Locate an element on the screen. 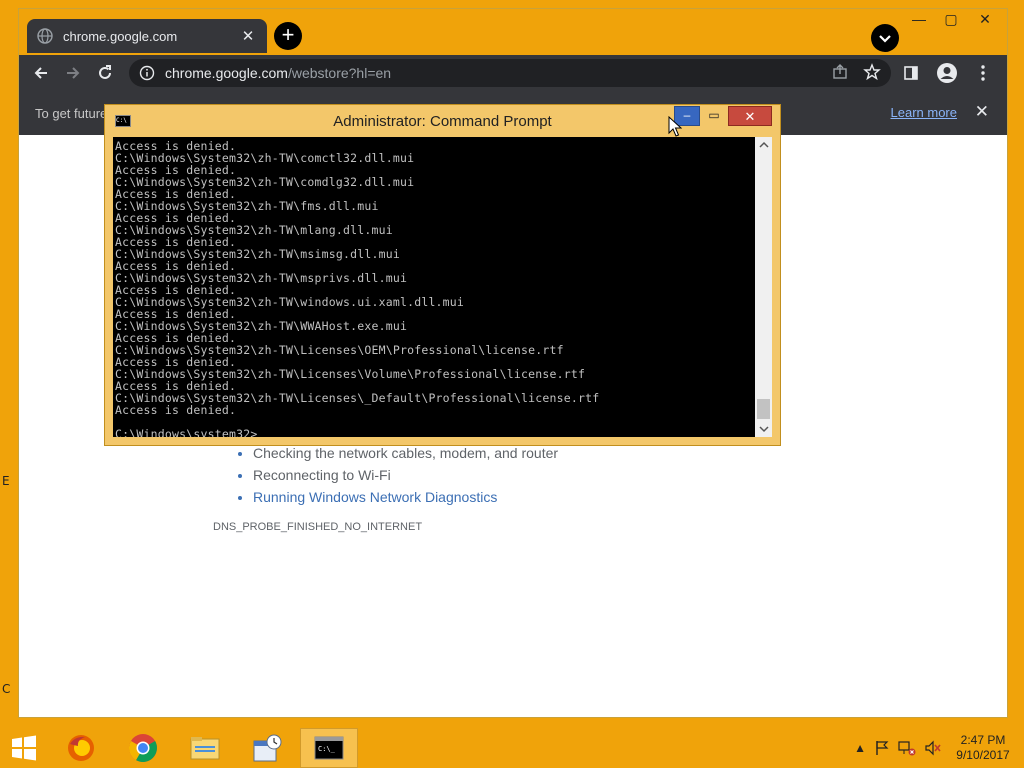 The image size is (1024, 768). desktop-edge-glyph: E is located at coordinates (6, 481).